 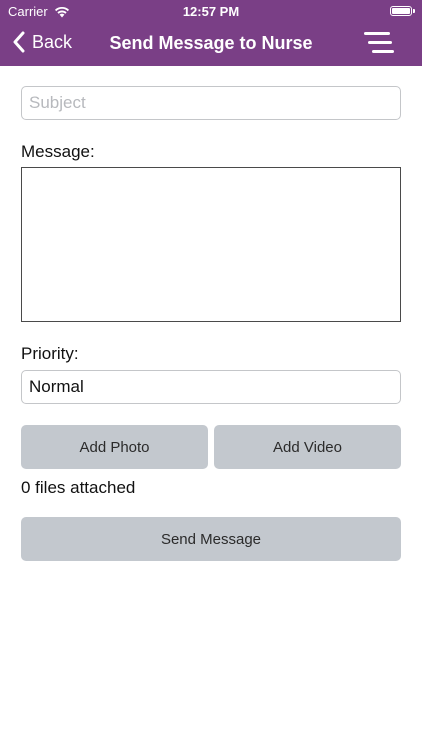 I want to click on battery-icon, so click(x=402, y=11).